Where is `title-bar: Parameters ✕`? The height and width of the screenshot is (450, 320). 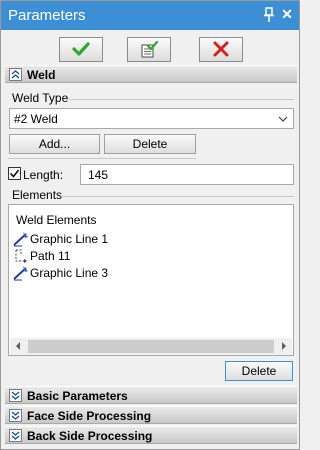 title-bar: Parameters ✕ is located at coordinates (150, 15).